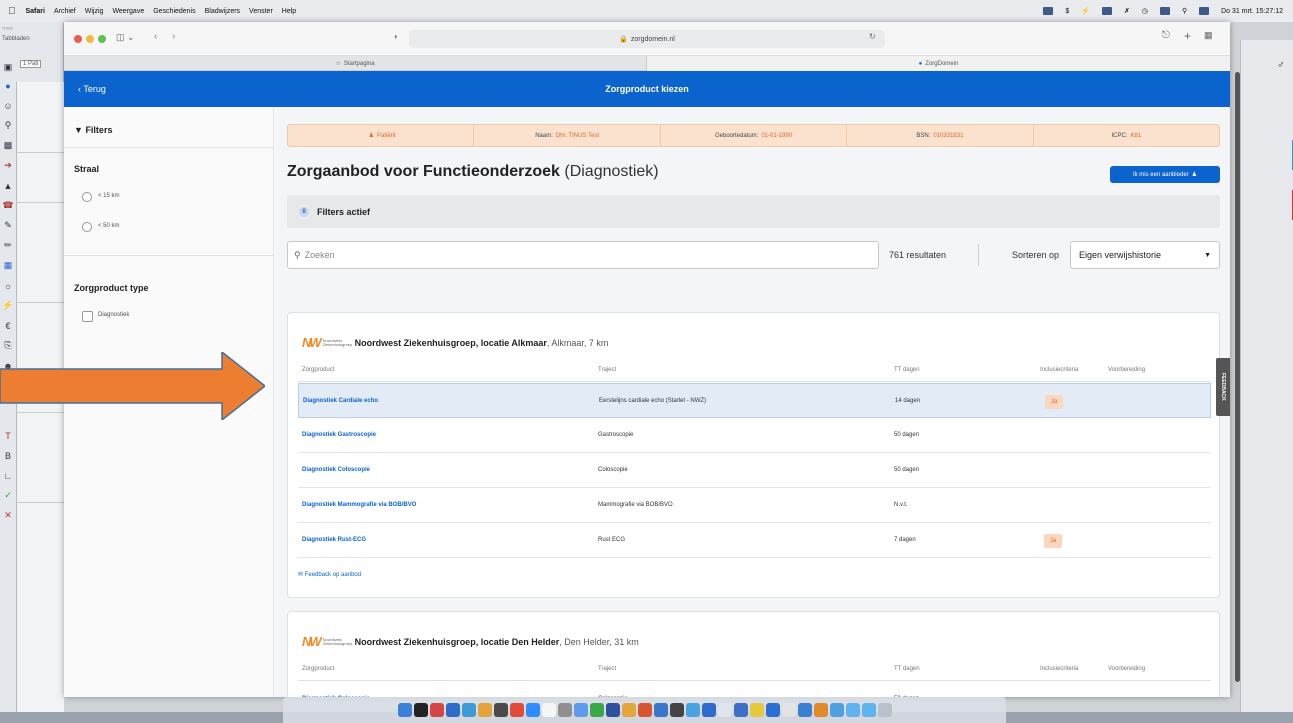 This screenshot has height=723, width=1293. Describe the element at coordinates (125, 37) in the screenshot. I see `sidebar-toggle-icon: ◫ ⌄` at that location.